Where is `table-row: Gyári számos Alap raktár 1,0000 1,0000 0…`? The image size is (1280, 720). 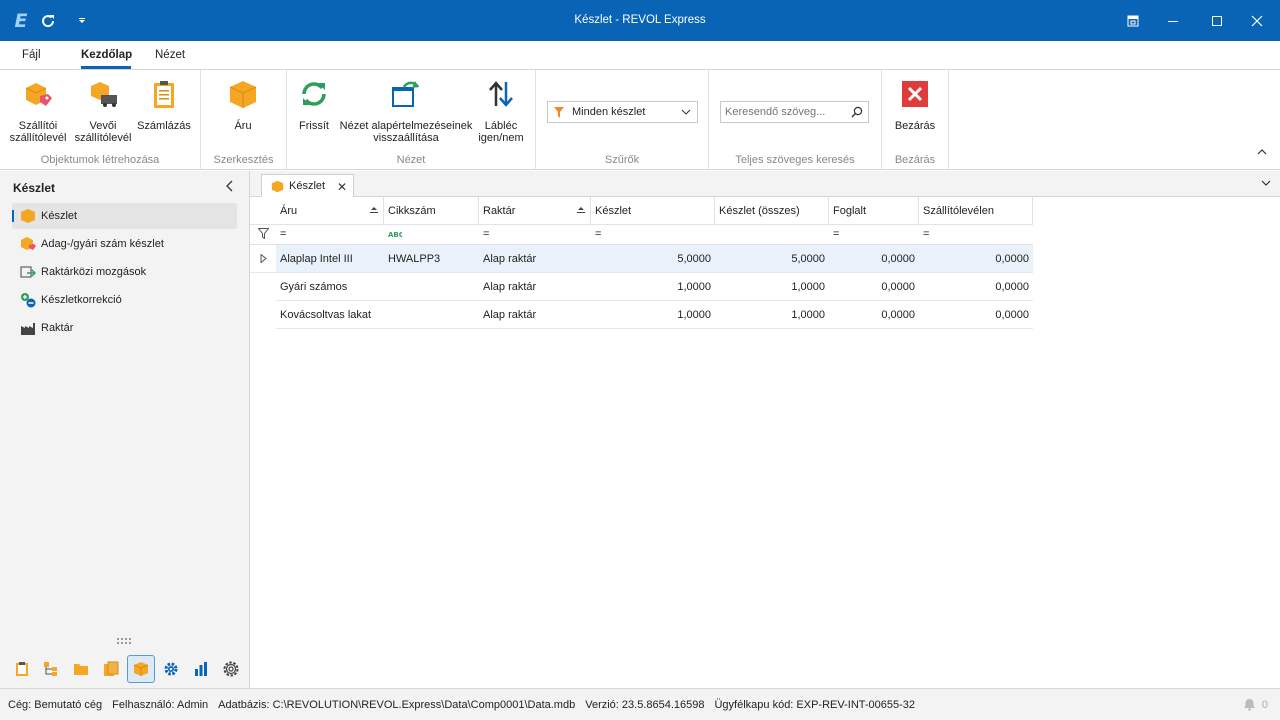 table-row: Gyári számos Alap raktár 1,0000 1,0000 0… is located at coordinates (641, 287).